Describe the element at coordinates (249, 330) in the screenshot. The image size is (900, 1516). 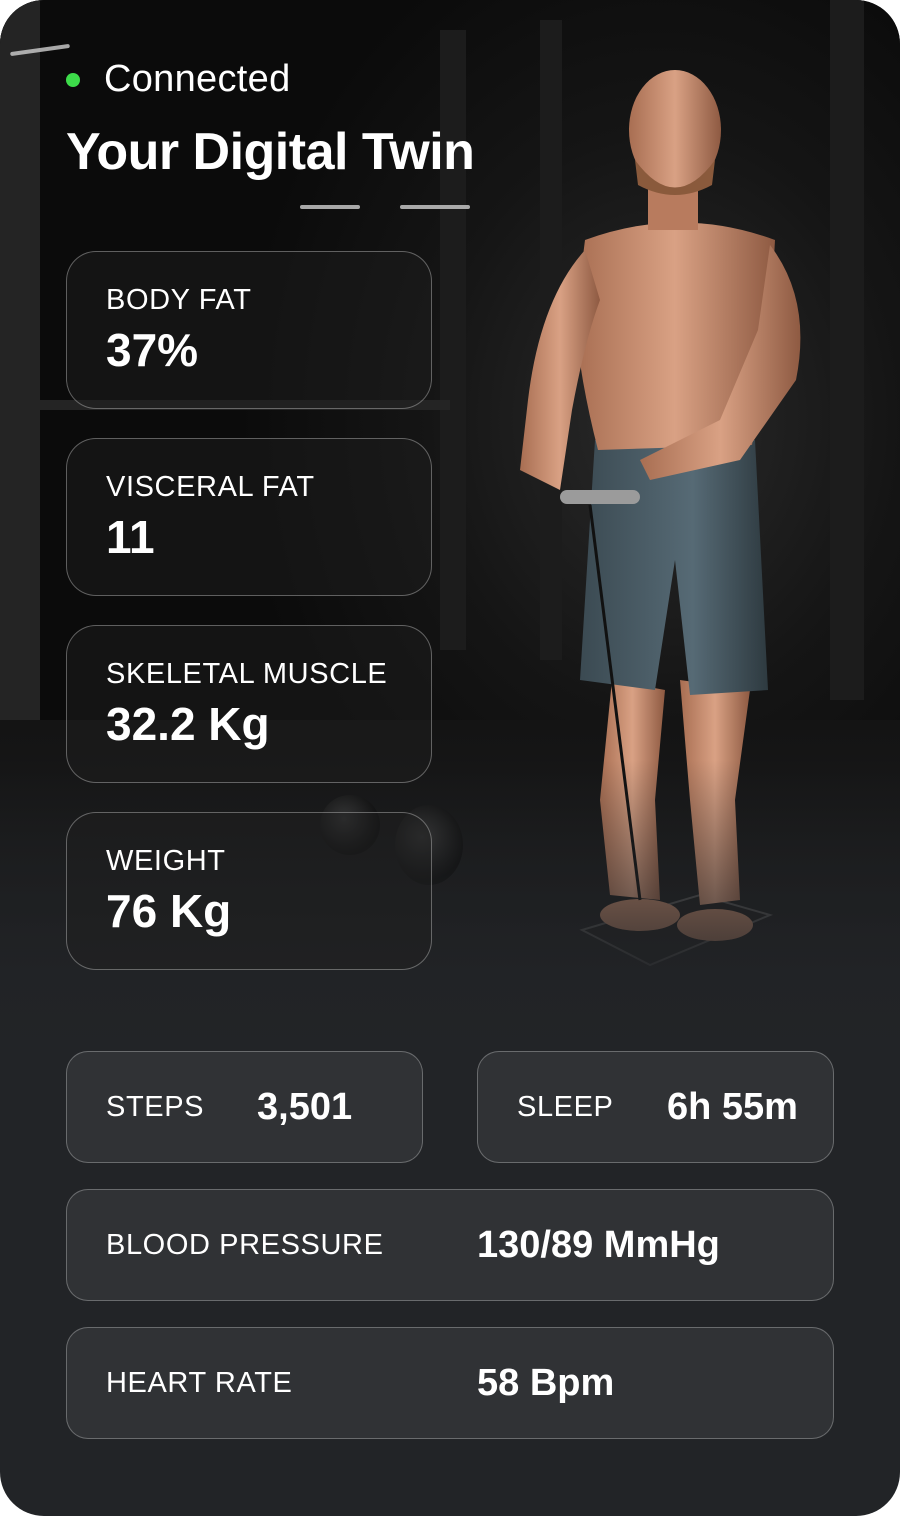
I see `metric-body-fat: BODY FAT 37%` at that location.